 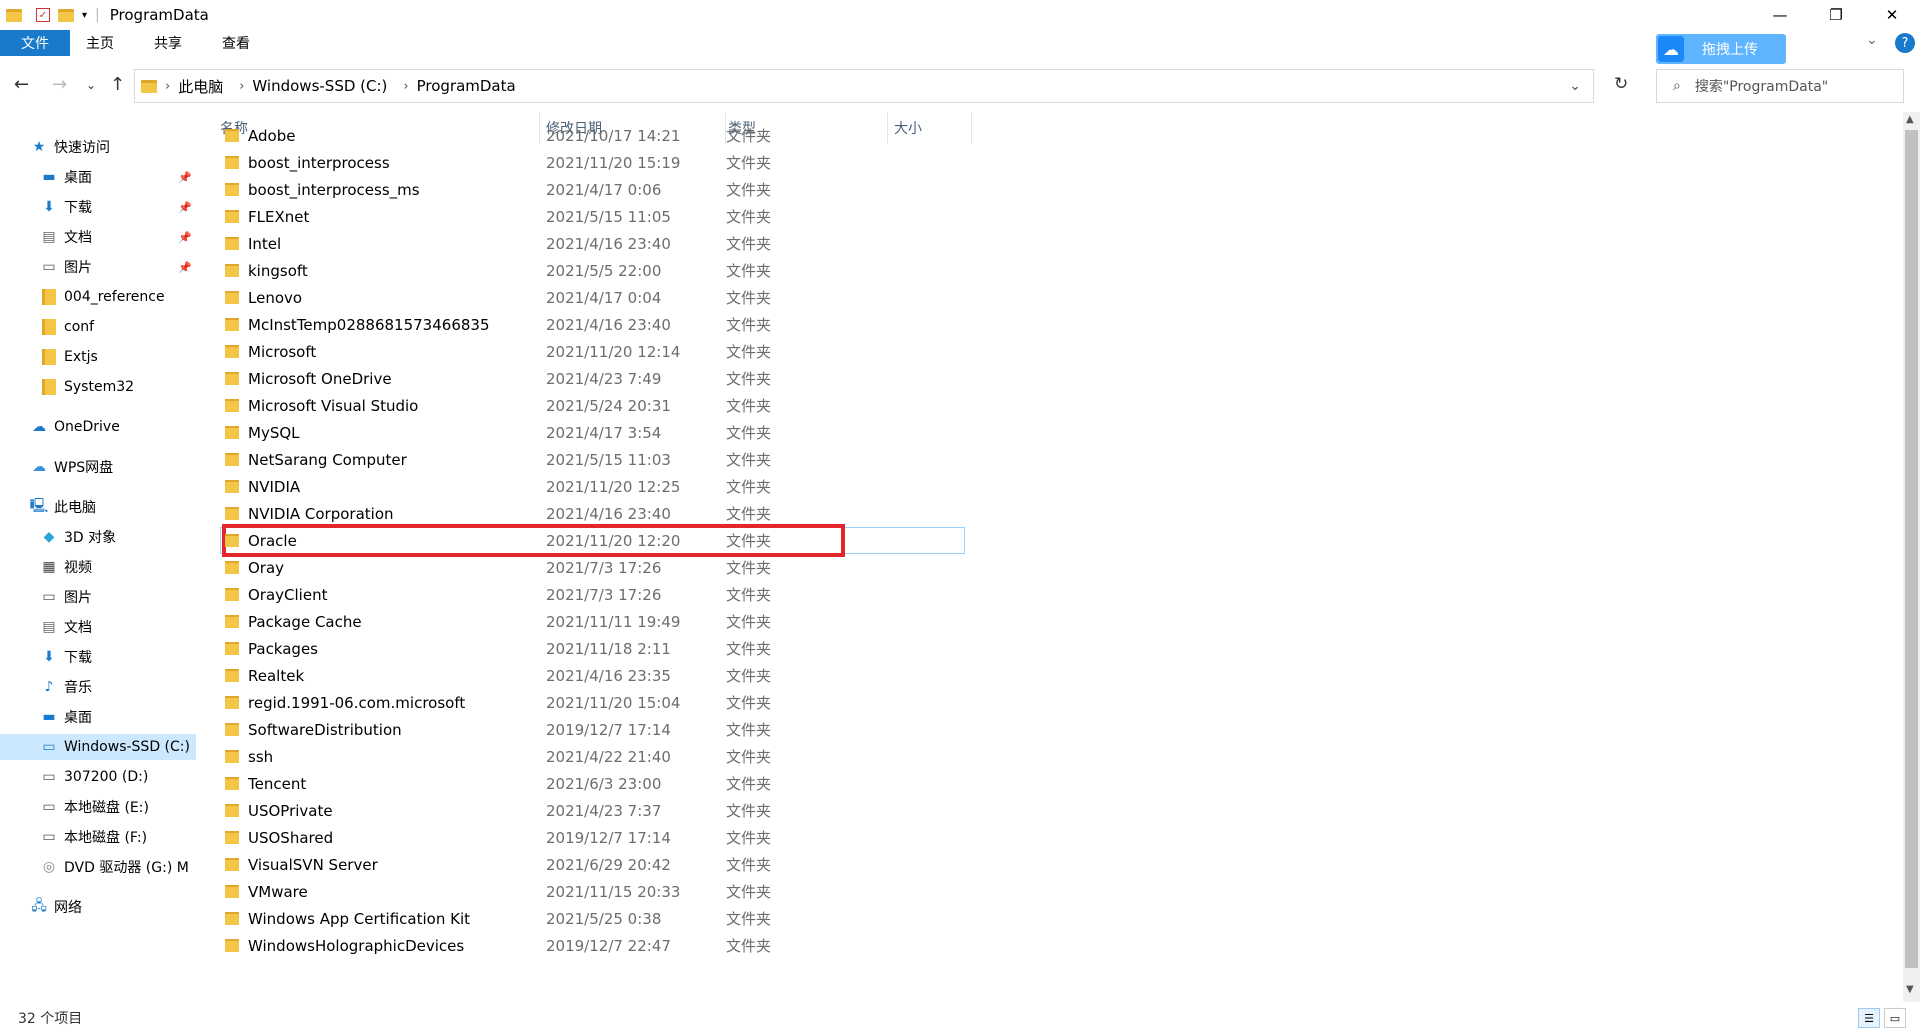 What do you see at coordinates (1058, 351) in the screenshot?
I see `file-row: Microsoft 2021/11/20 12:14 文件夹` at bounding box center [1058, 351].